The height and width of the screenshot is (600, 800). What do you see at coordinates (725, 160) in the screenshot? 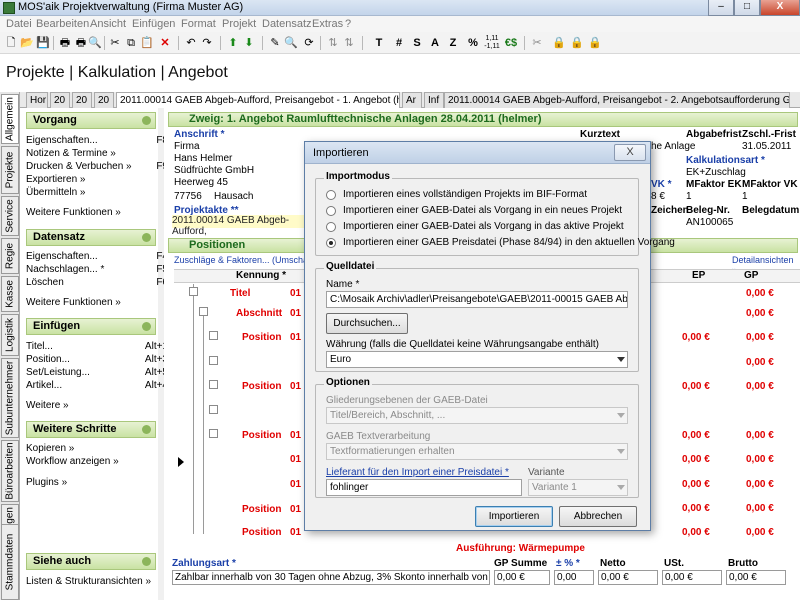
I see `kalkart-label: Kalkulationsart *` at bounding box center [725, 160].